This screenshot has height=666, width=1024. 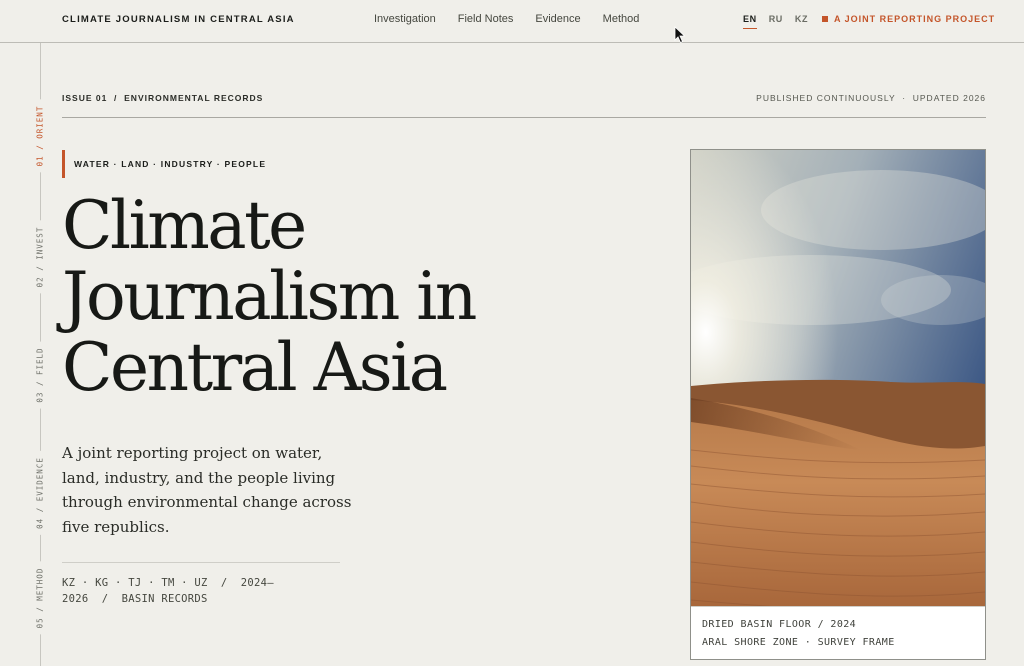 I want to click on language-en: EN, so click(x=750, y=21).